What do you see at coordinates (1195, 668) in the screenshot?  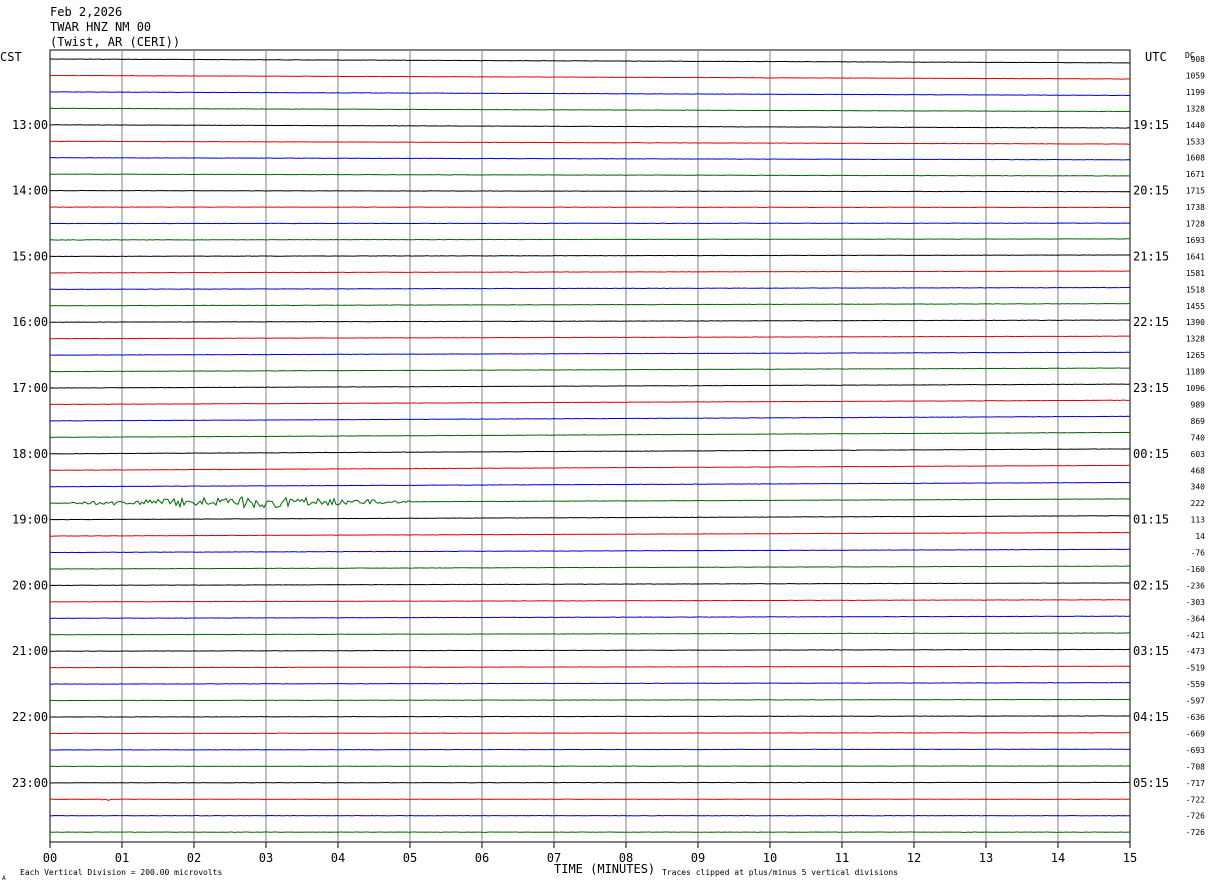 I see `dc-offset-label: -519` at bounding box center [1195, 668].